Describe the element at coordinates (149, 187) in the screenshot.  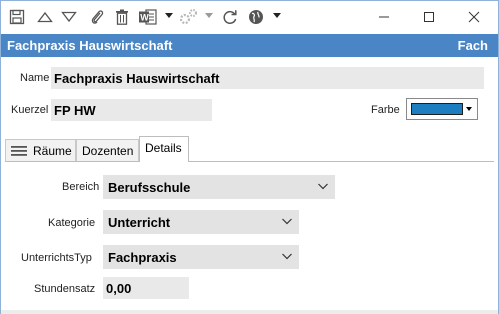
I see `bereich-value: Berufsschule` at that location.